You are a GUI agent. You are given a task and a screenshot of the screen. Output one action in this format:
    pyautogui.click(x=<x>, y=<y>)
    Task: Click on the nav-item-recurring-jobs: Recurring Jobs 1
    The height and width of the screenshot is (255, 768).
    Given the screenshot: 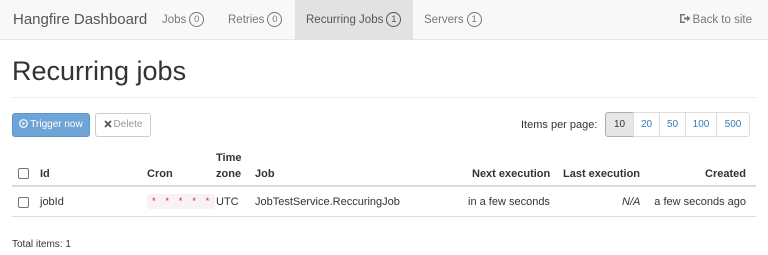 What is the action you would take?
    pyautogui.click(x=354, y=20)
    